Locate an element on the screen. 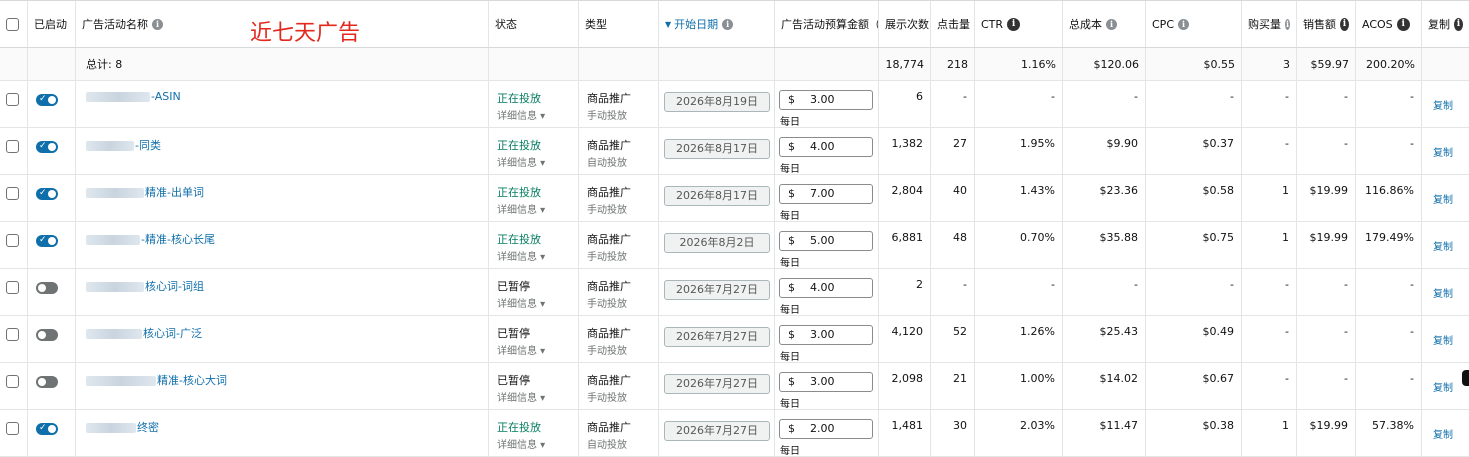 This screenshot has height=457, width=1469. col-cost: 总成本 i is located at coordinates (1104, 24).